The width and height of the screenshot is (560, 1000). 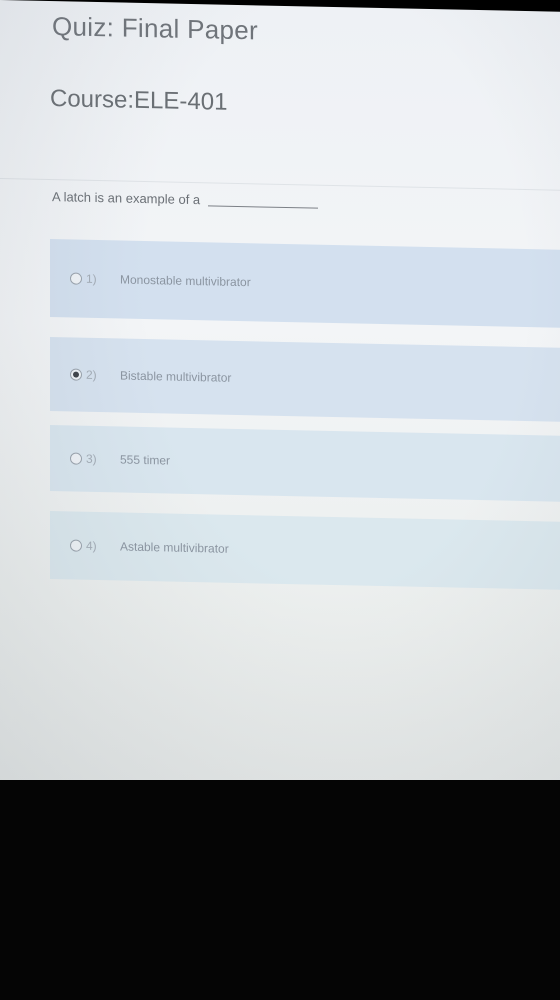 I want to click on option-number: 2), so click(x=91, y=375).